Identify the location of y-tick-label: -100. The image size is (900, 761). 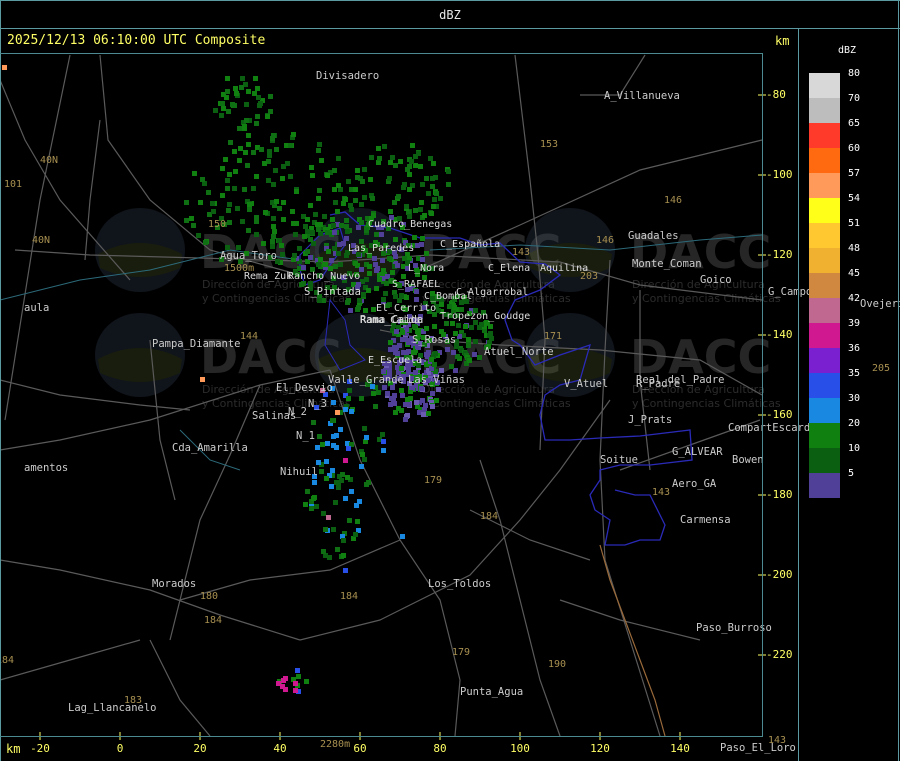
(779, 174).